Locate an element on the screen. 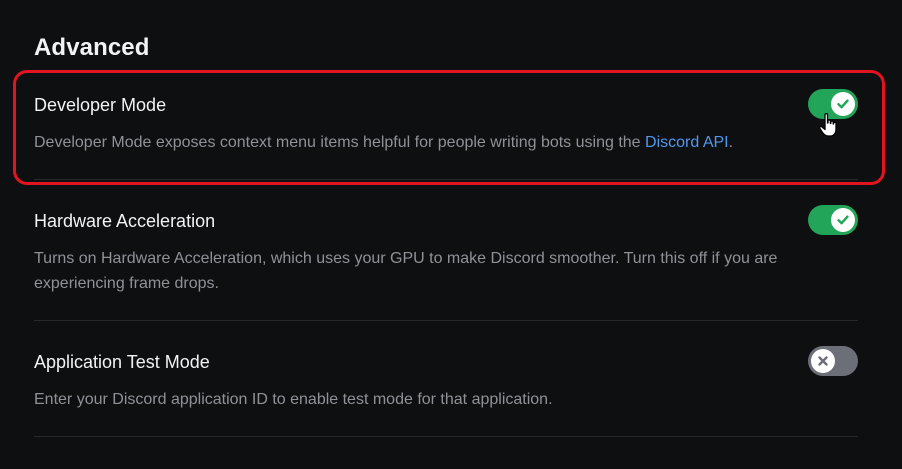  section-title: Advanced is located at coordinates (92, 47).